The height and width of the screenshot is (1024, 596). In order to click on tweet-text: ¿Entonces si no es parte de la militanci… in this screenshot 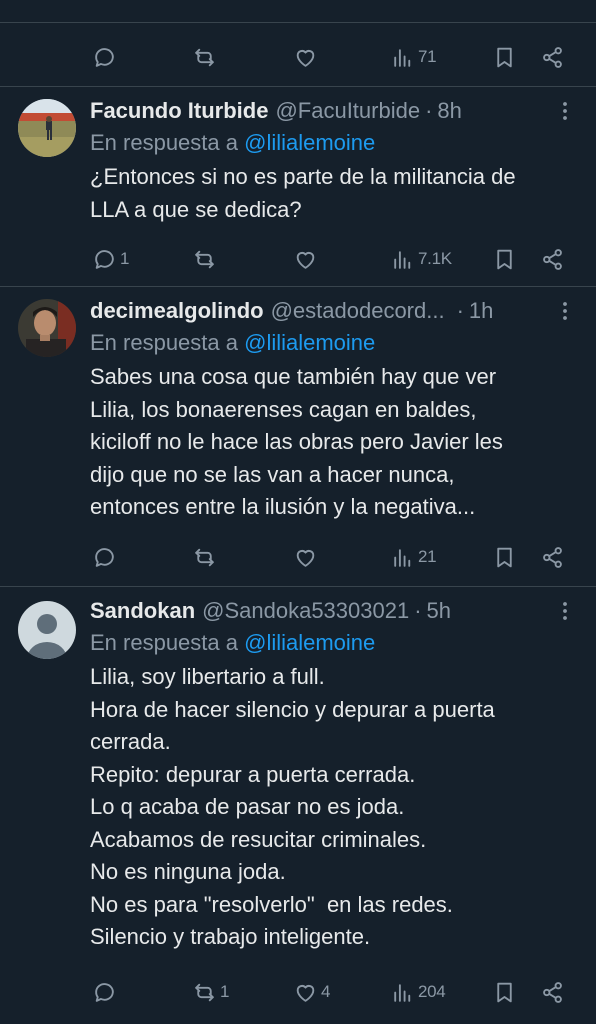, I will do `click(303, 193)`.